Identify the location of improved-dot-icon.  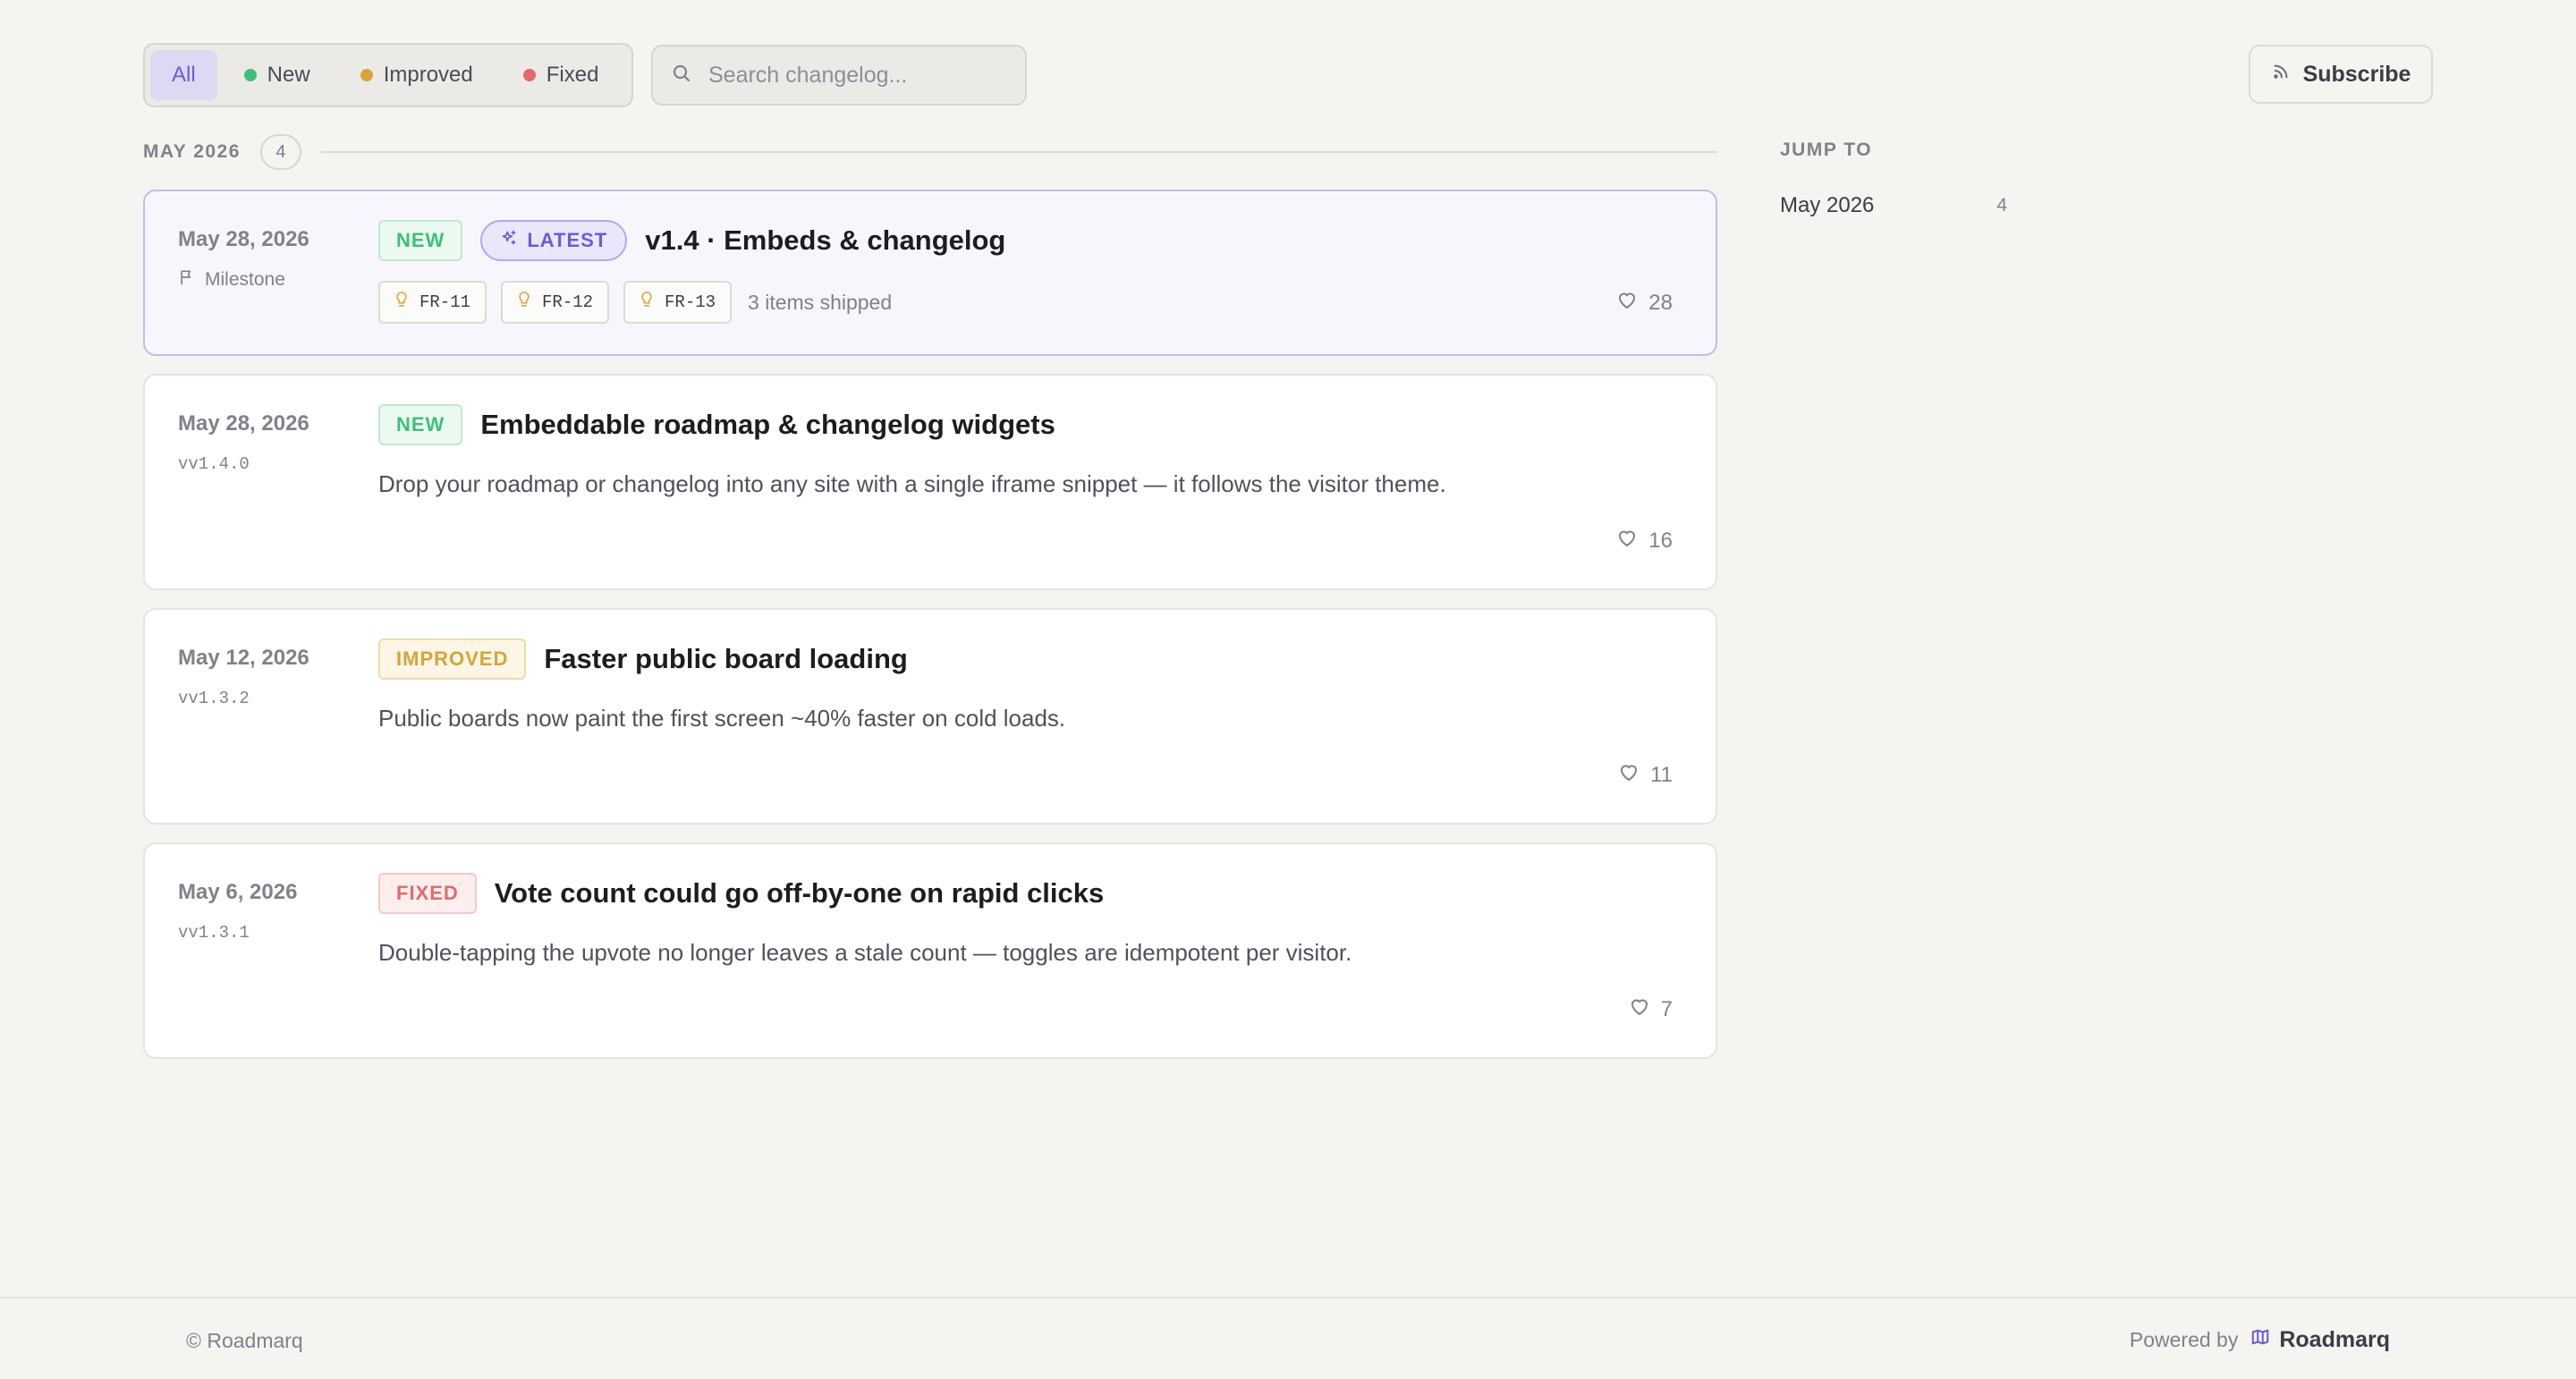
(366, 75).